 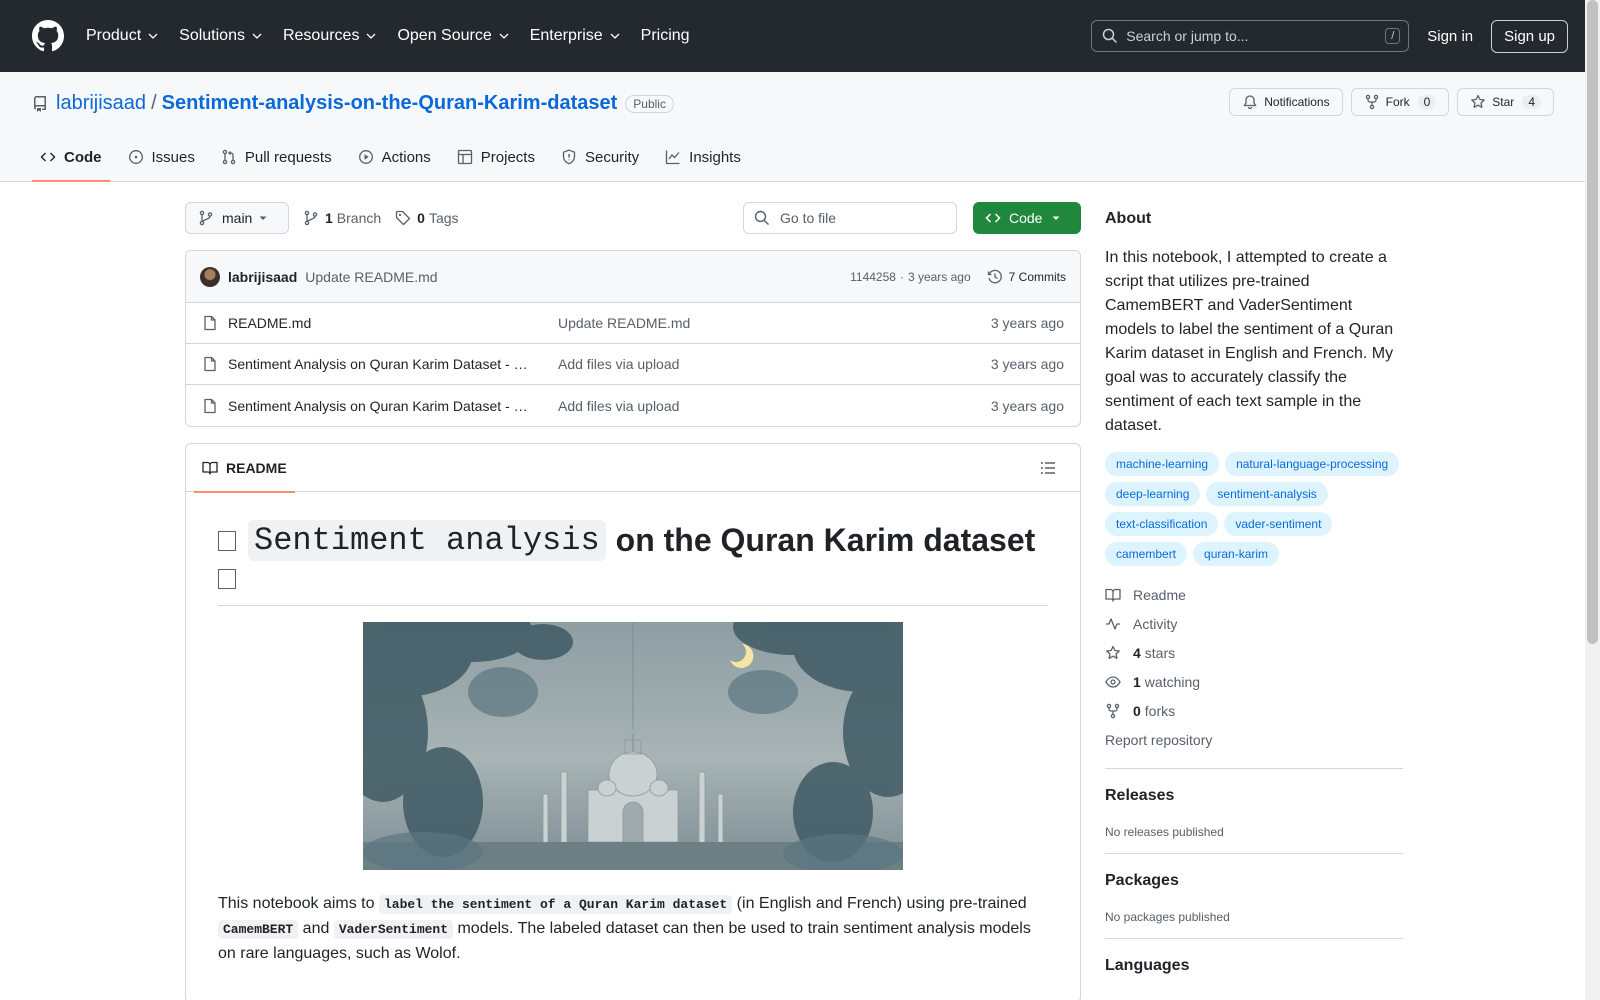 What do you see at coordinates (1153, 494) in the screenshot?
I see `topic-tag: deep-learning` at bounding box center [1153, 494].